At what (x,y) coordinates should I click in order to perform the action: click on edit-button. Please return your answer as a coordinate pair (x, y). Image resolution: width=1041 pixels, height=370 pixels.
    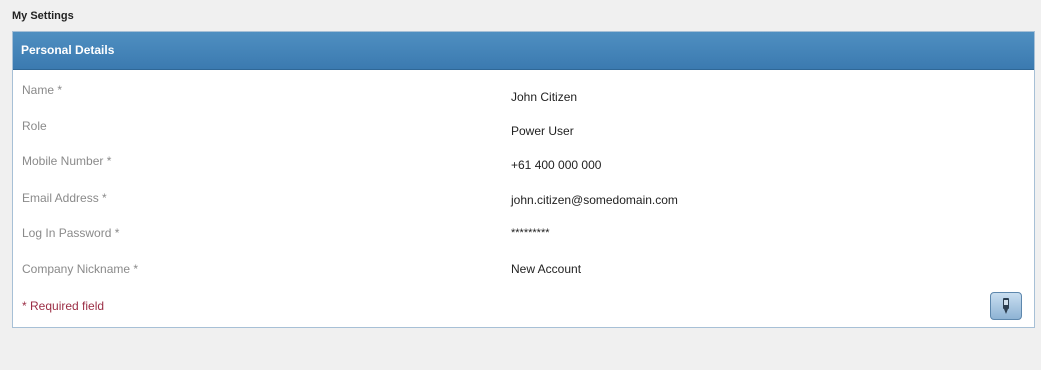
    Looking at the image, I should click on (1006, 306).